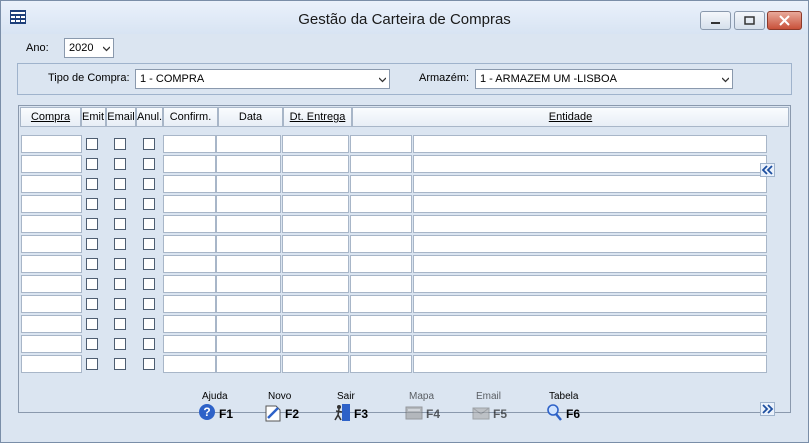  Describe the element at coordinates (565, 409) in the screenshot. I see `toolbar-button-f6: Tabela F6` at that location.